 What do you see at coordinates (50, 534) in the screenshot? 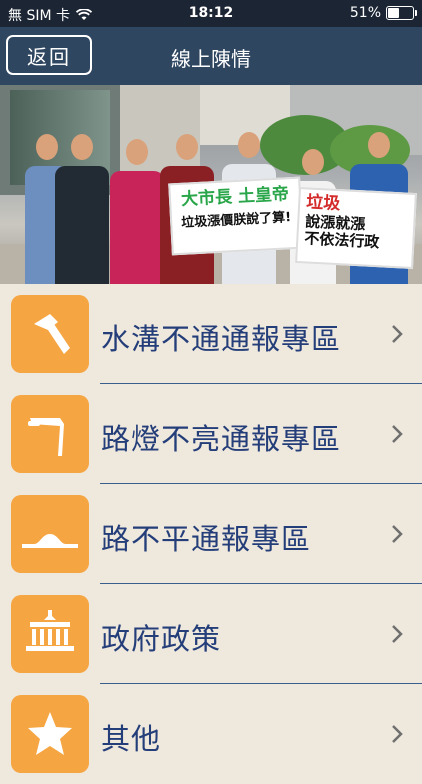
I see `road-bump-icon` at bounding box center [50, 534].